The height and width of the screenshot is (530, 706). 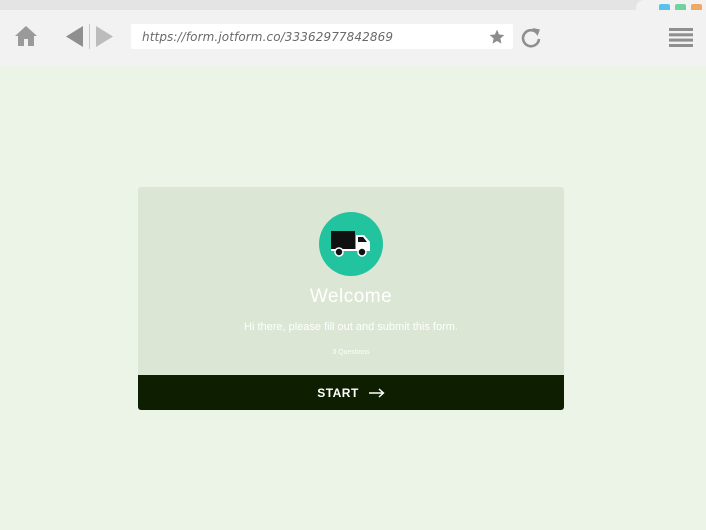 I want to click on arrow-right-icon, so click(x=376, y=392).